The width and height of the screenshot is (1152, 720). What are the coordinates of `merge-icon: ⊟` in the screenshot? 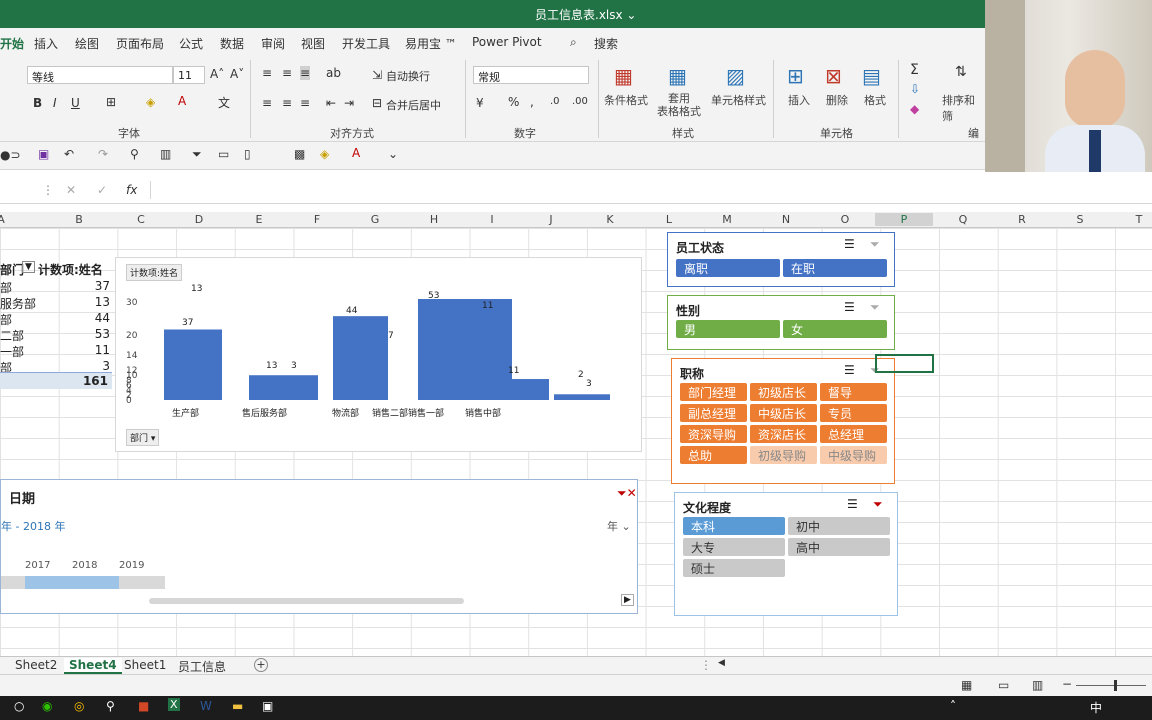 It's located at (377, 103).